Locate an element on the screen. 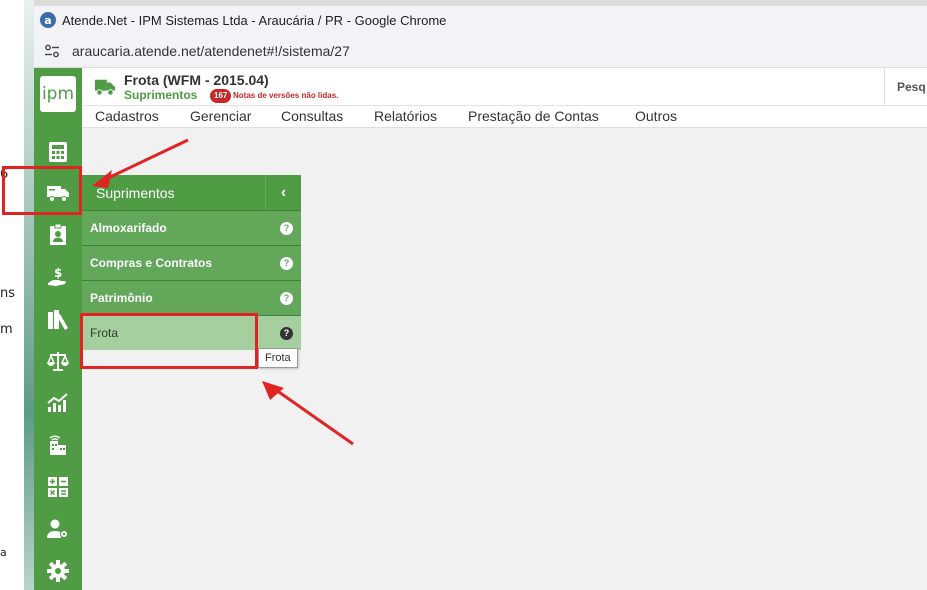 The image size is (927, 590). ipm-logo: ipm is located at coordinates (58, 94).